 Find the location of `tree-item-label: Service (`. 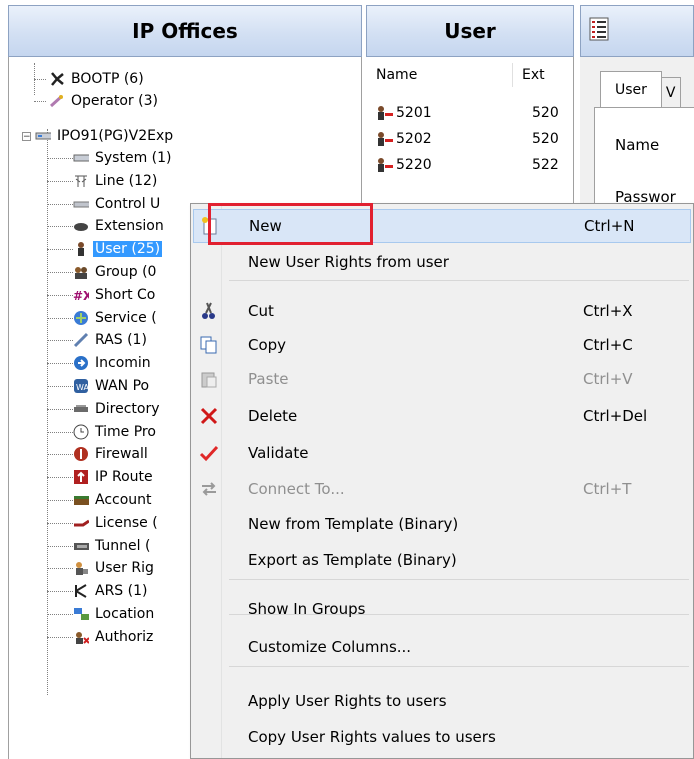

tree-item-label: Service ( is located at coordinates (126, 317).